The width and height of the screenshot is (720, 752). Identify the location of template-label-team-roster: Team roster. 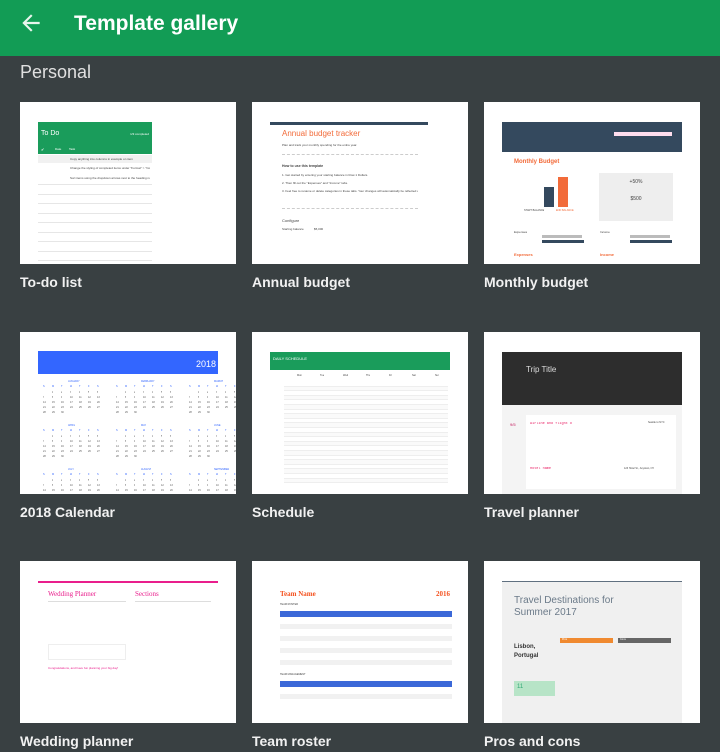
(291, 741).